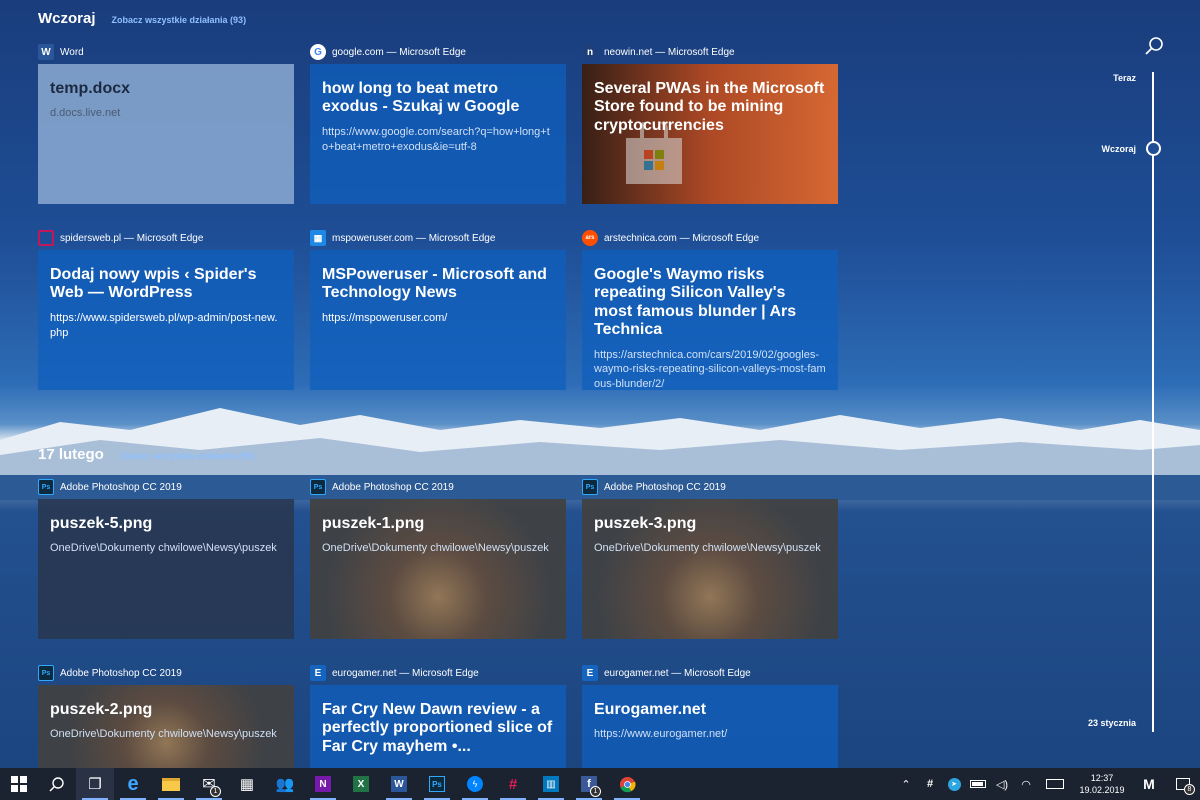  I want to click on card-app-name: Word, so click(72, 52).